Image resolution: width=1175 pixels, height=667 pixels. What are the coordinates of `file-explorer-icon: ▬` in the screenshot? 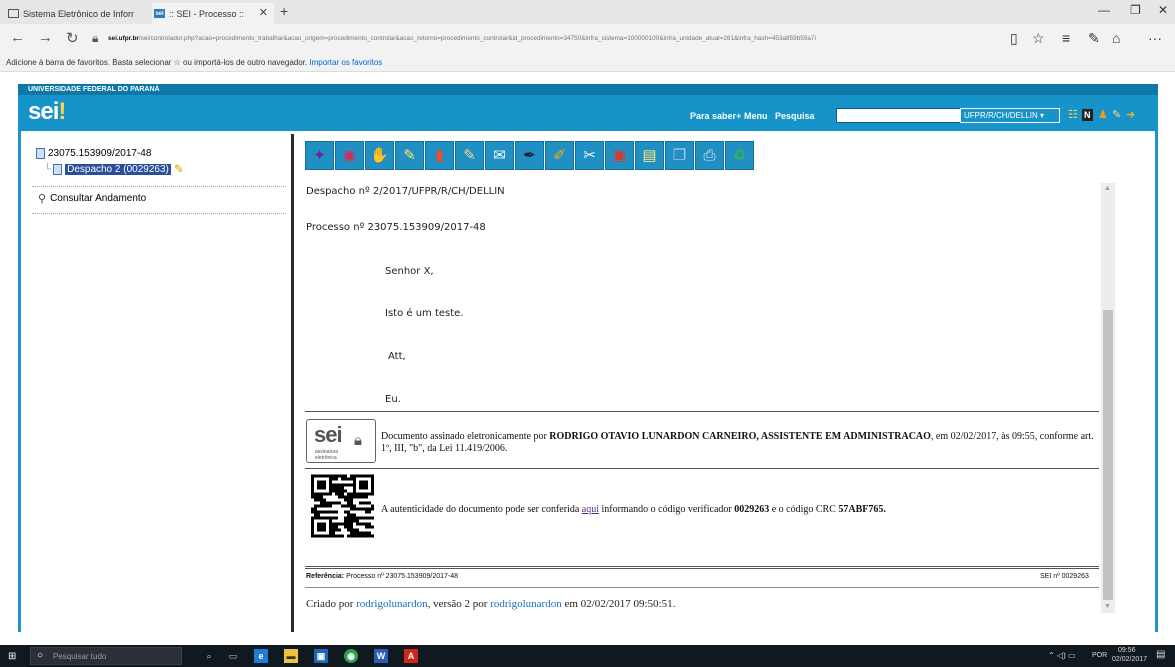 It's located at (291, 656).